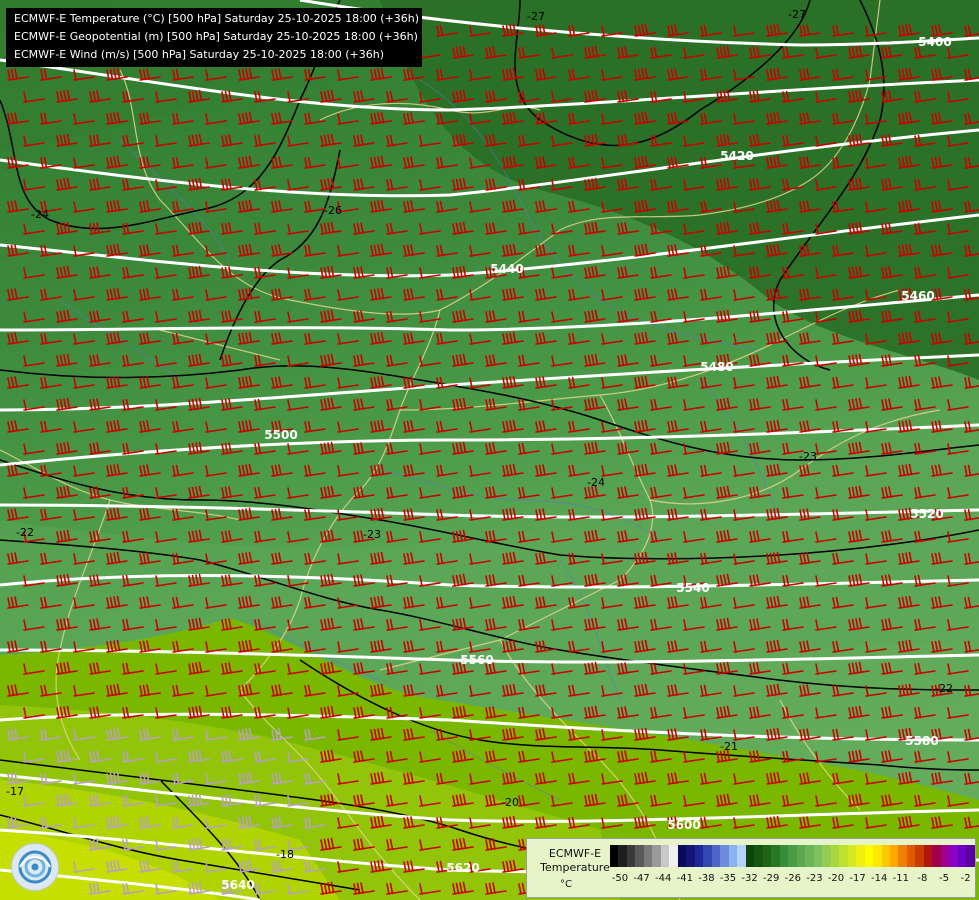 The height and width of the screenshot is (900, 979). Describe the element at coordinates (792, 878) in the screenshot. I see `legend-tick-label: -26` at that location.